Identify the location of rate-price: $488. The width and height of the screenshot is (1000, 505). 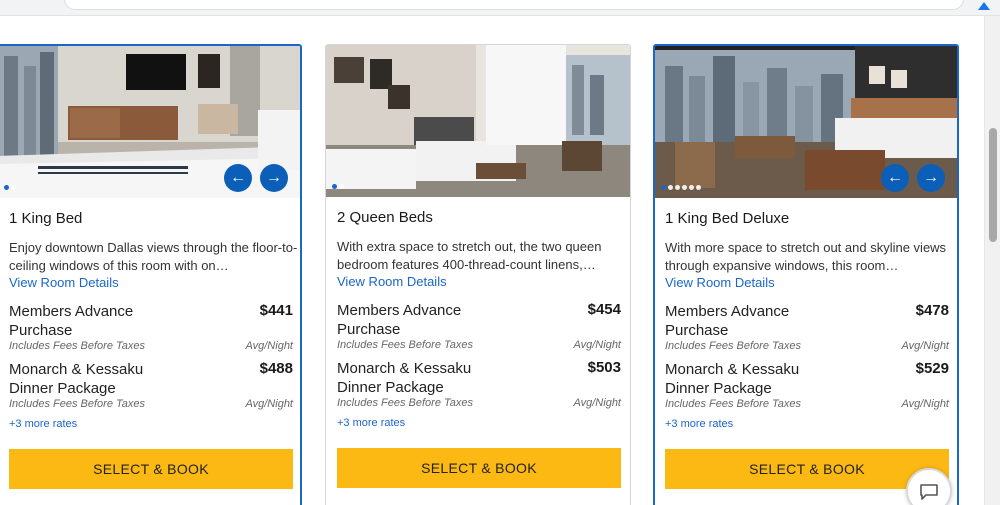
(276, 368).